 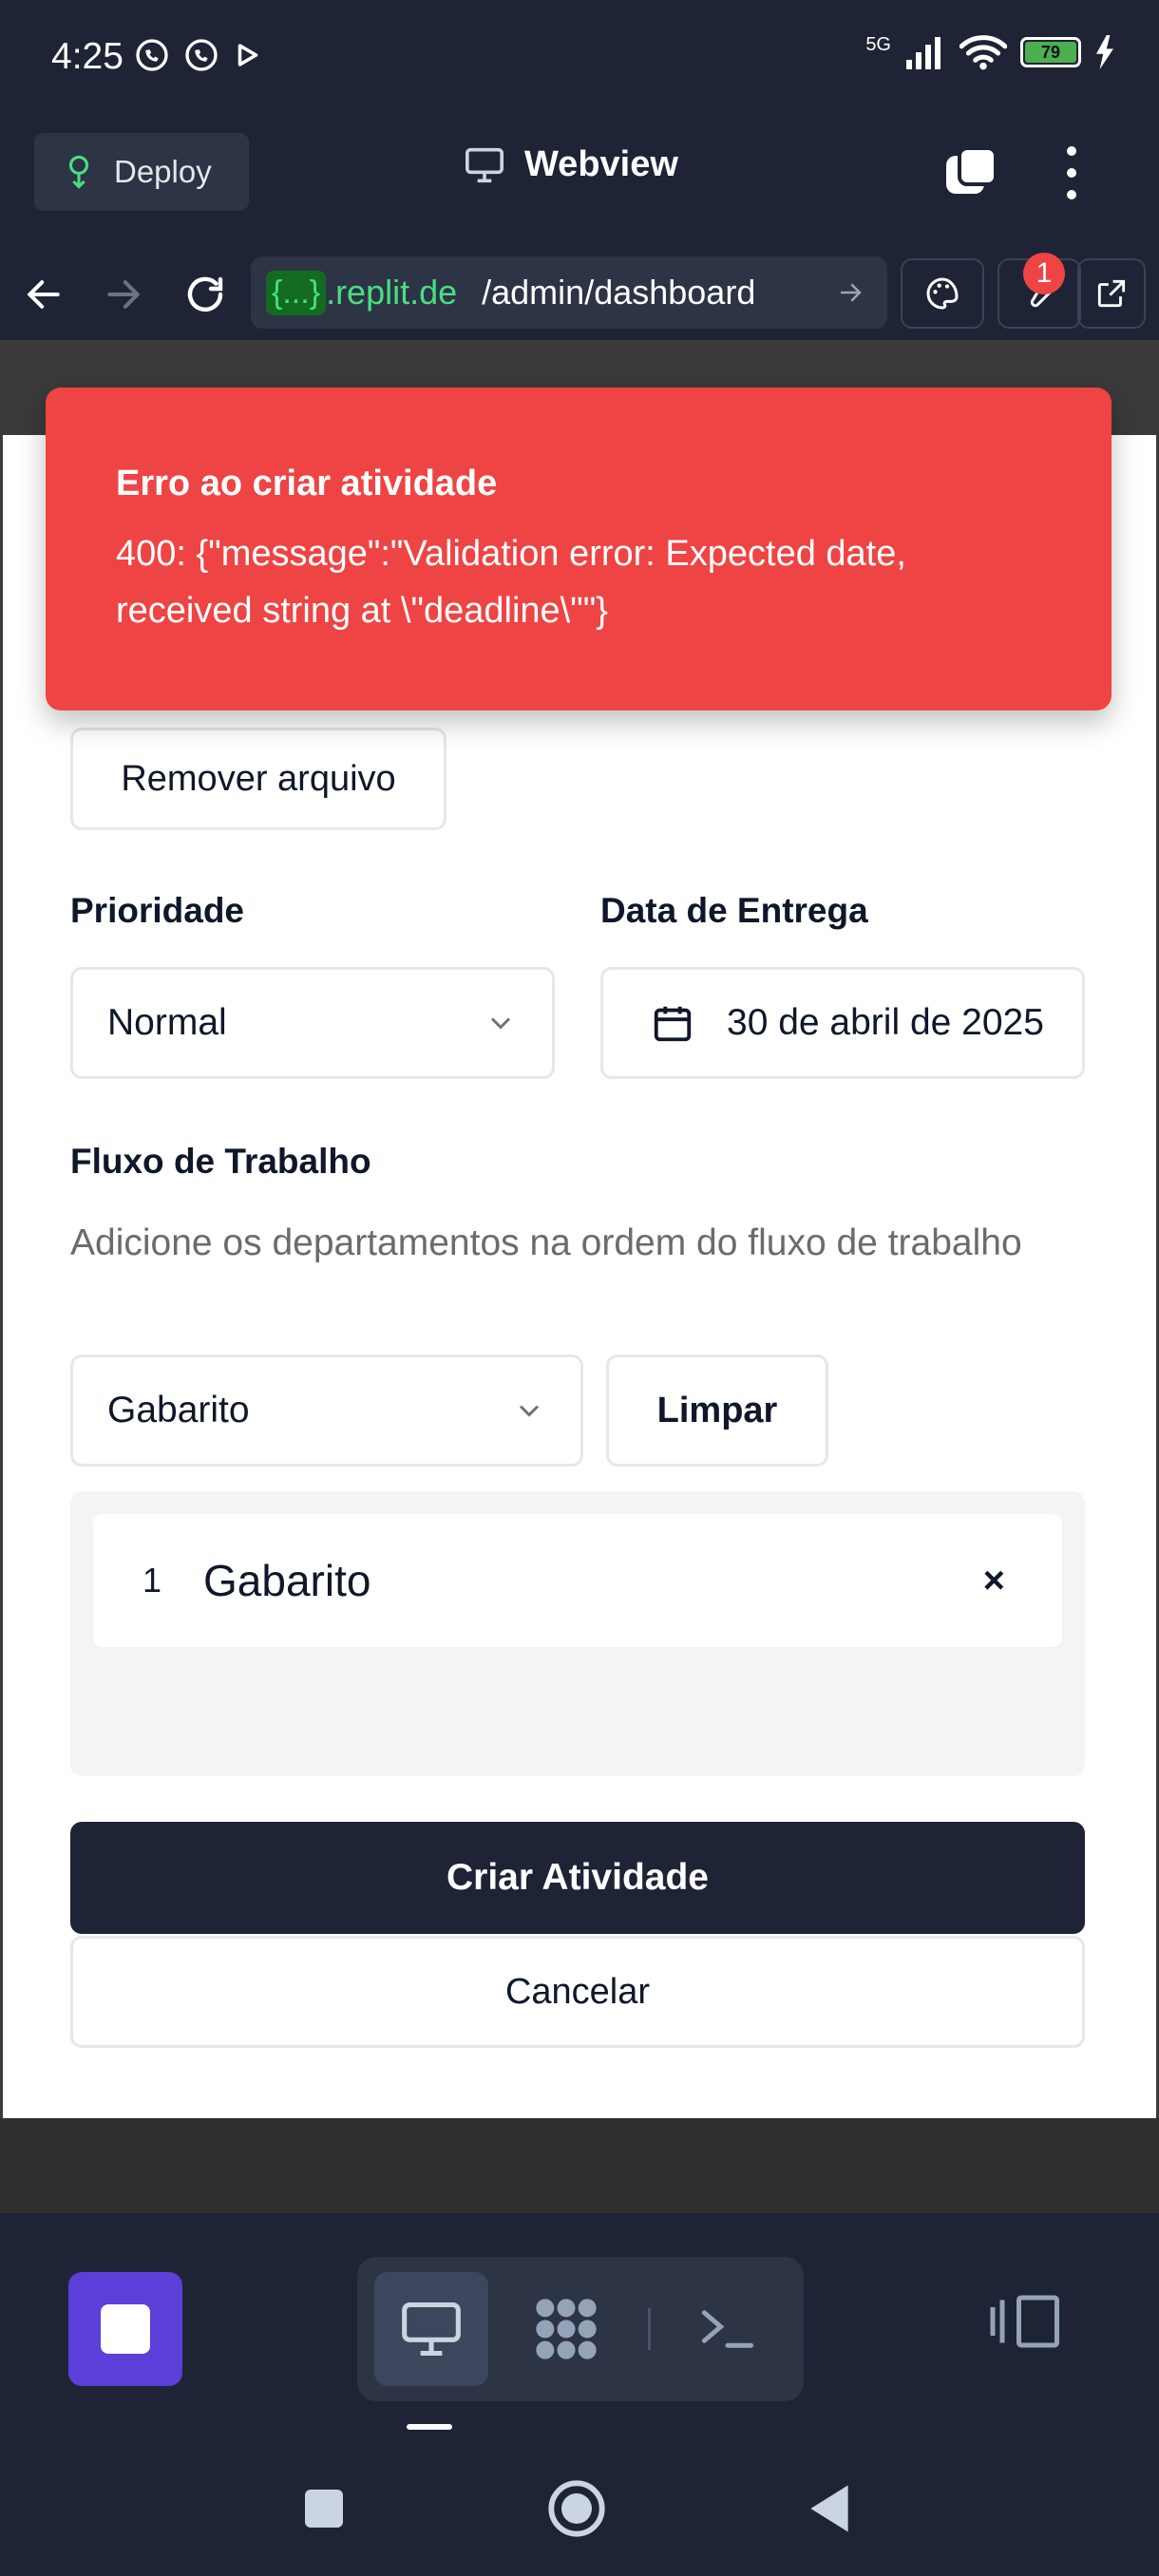 What do you see at coordinates (258, 779) in the screenshot?
I see `remove-file-button: Remover arquivo` at bounding box center [258, 779].